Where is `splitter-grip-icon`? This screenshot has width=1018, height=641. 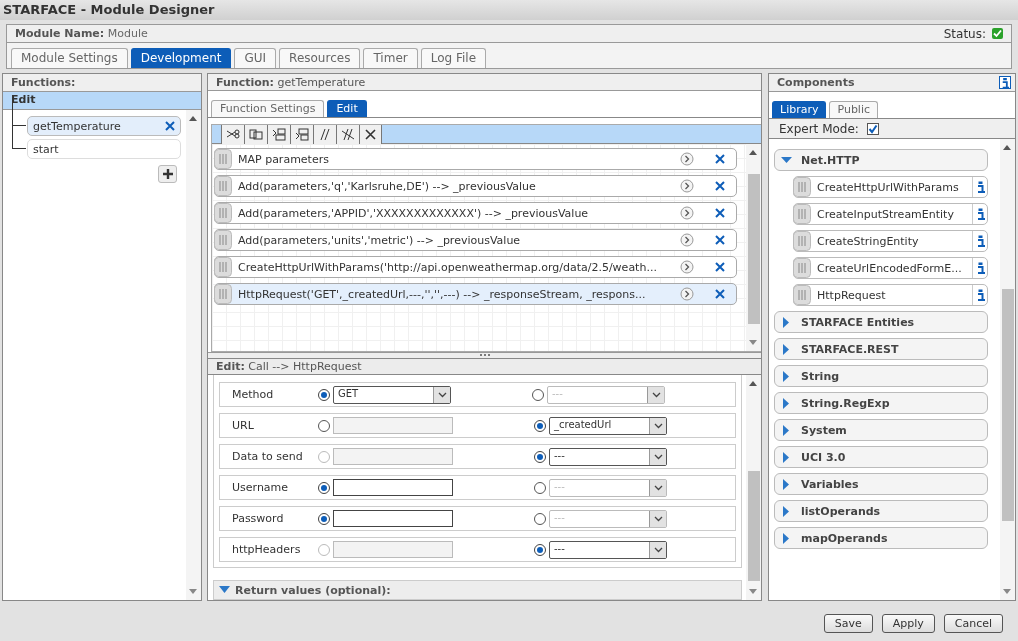 splitter-grip-icon is located at coordinates (484, 355).